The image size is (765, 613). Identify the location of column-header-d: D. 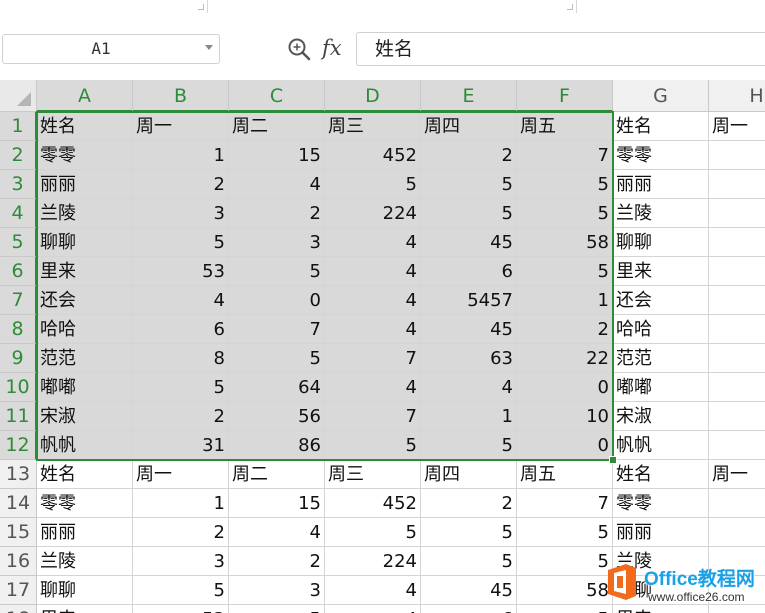
(373, 96).